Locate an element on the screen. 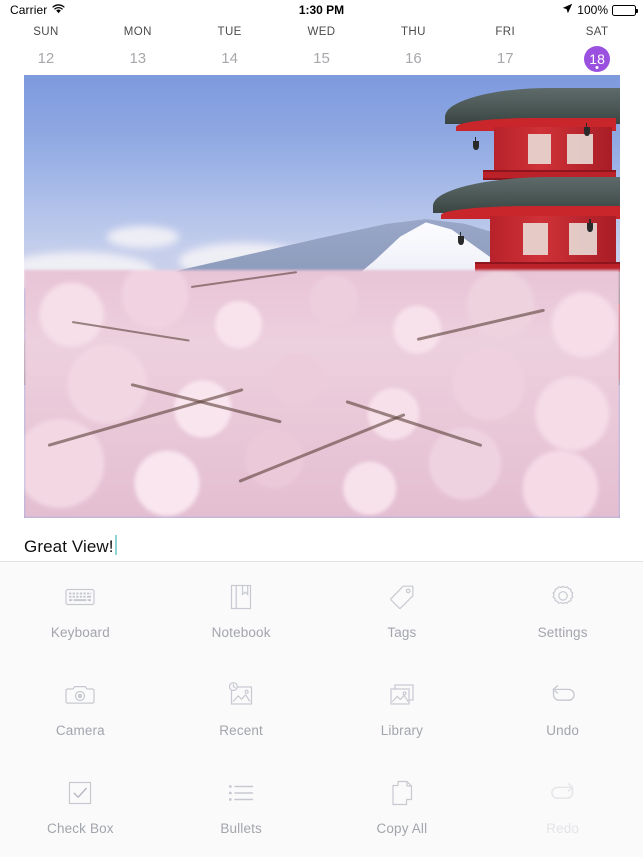 This screenshot has width=643, height=857. note-text: Great View! is located at coordinates (69, 546).